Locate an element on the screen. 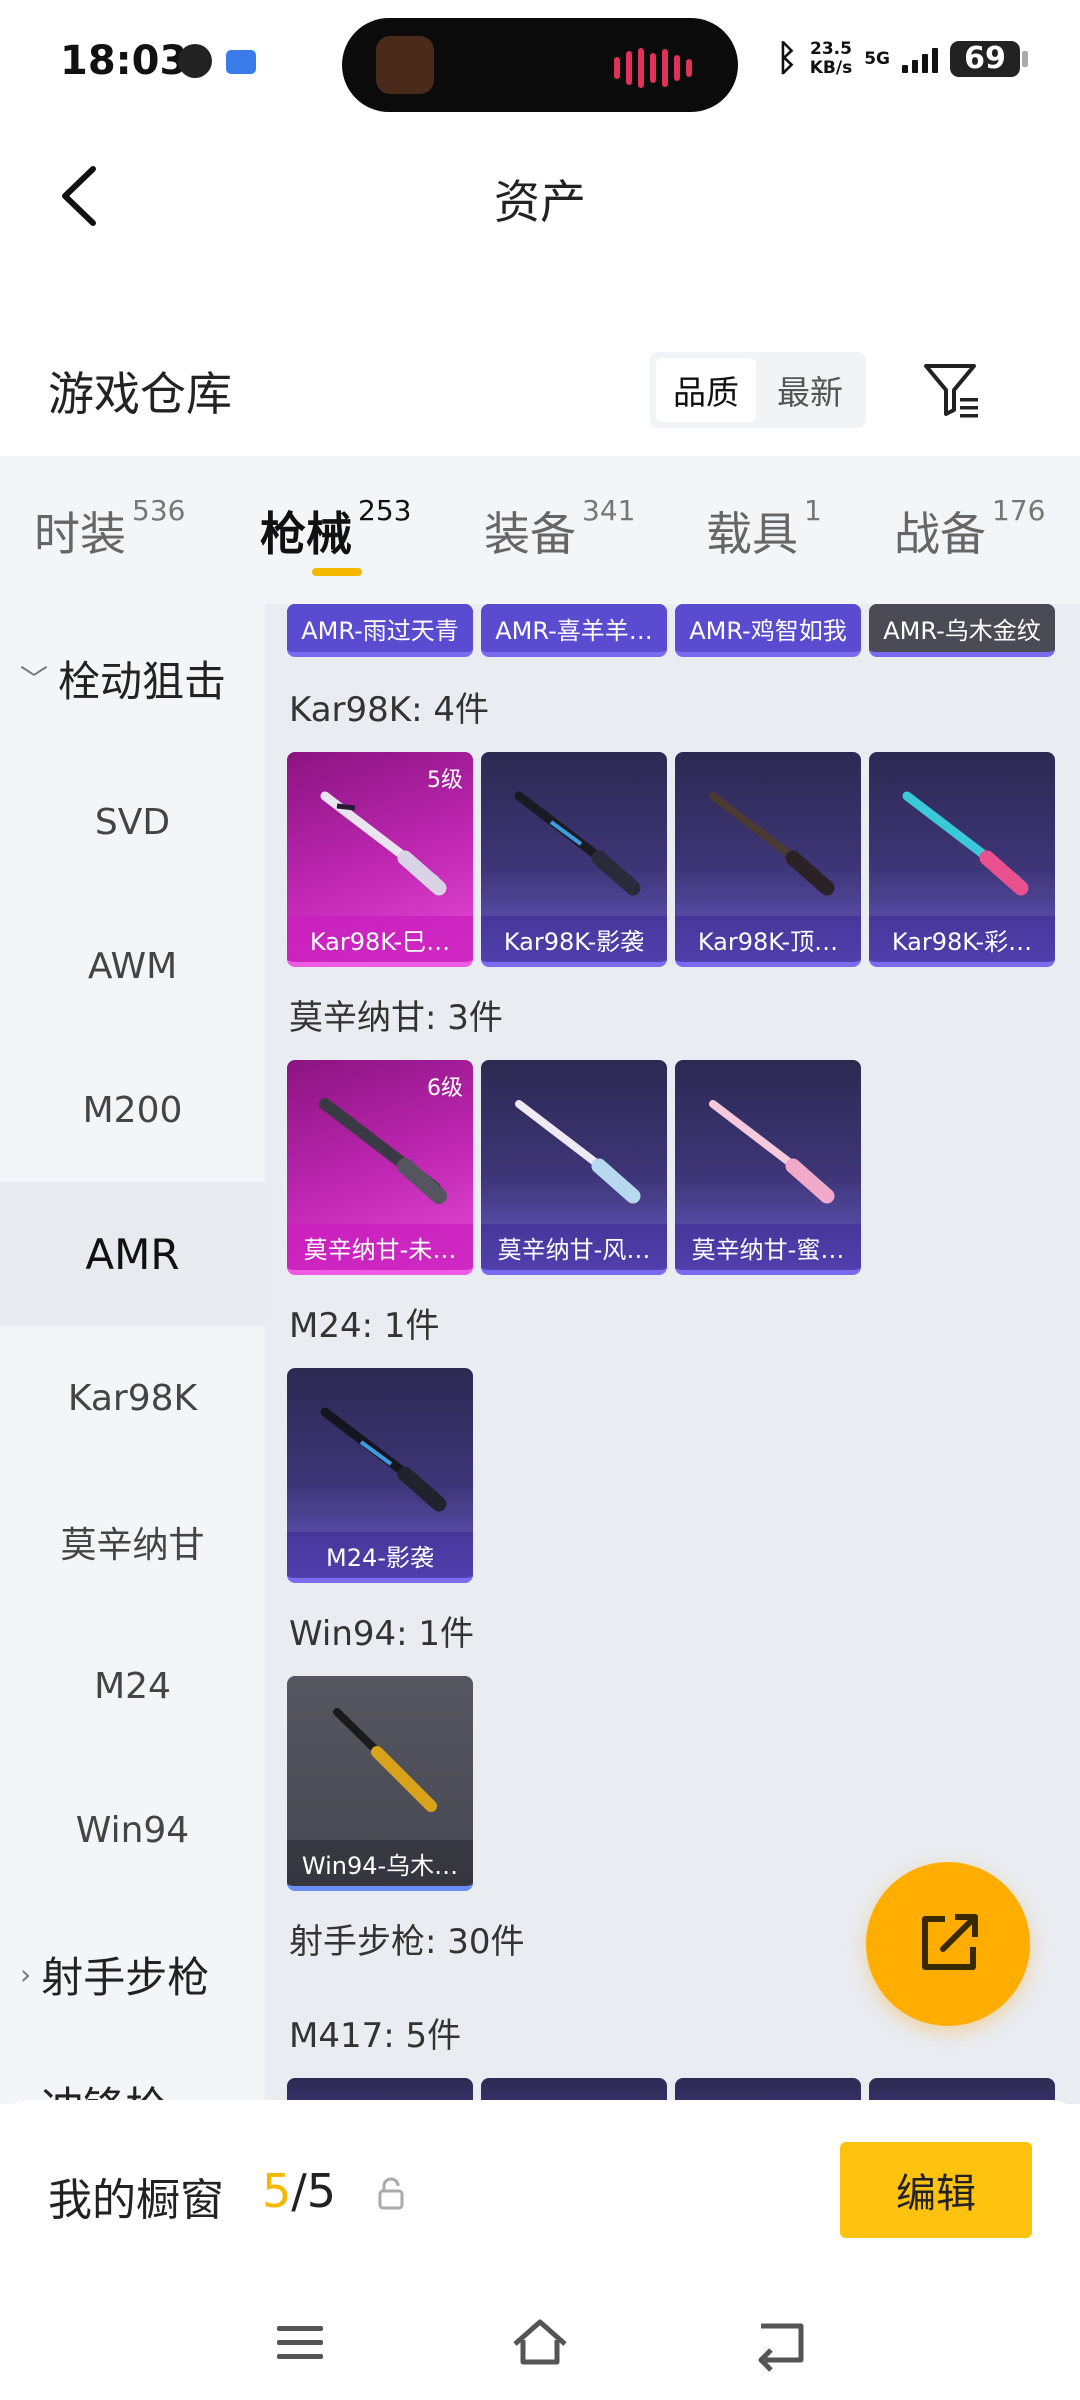 This screenshot has width=1080, height=2400. weapon-card-label: Kar98K-影袭 is located at coordinates (574, 939).